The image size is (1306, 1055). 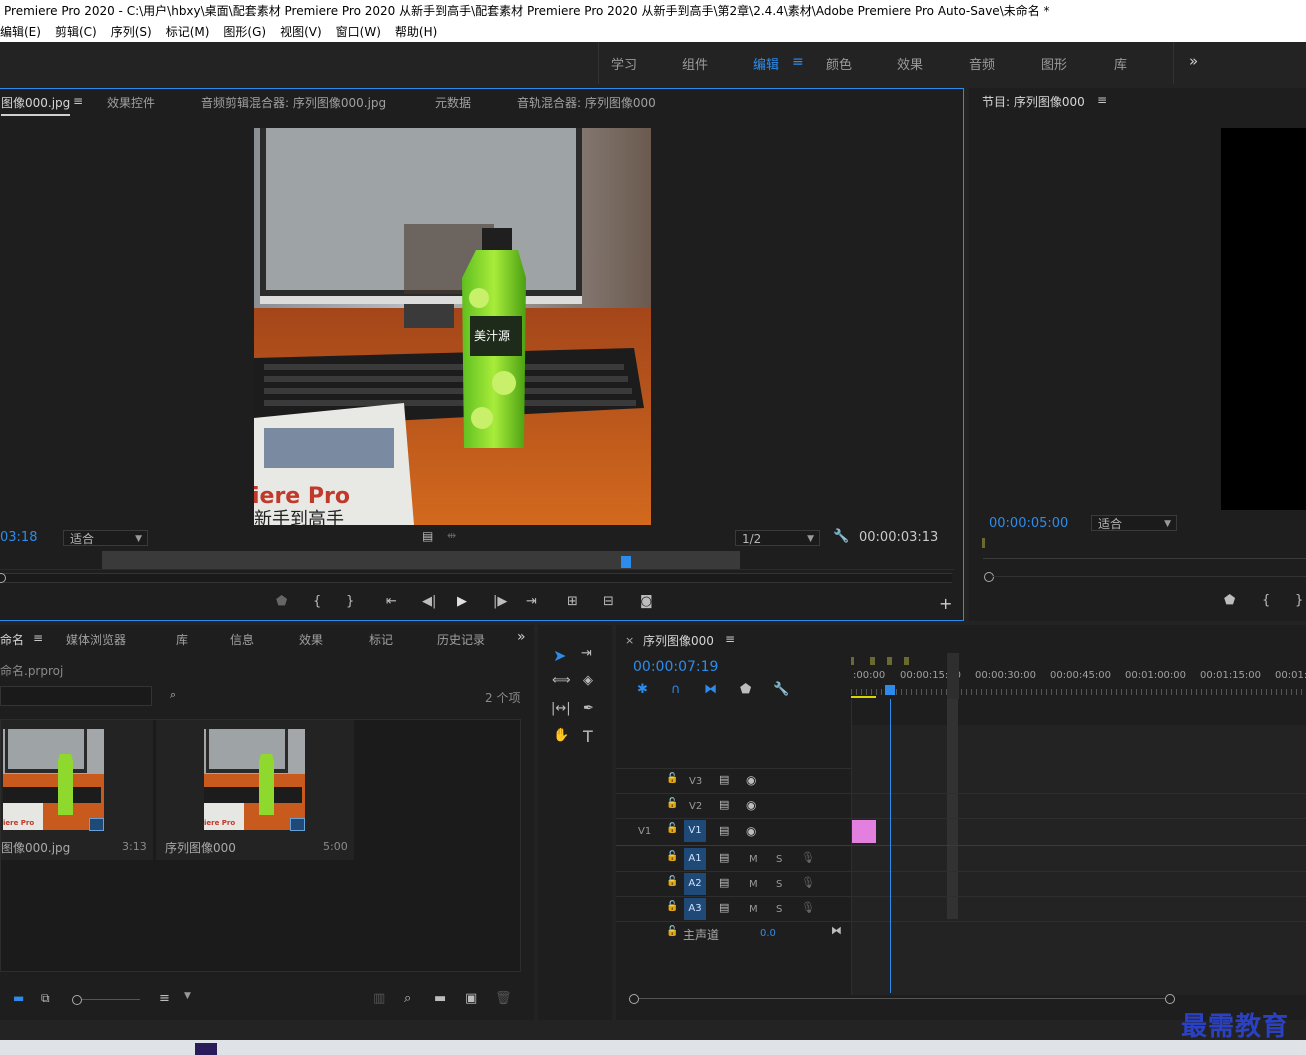 I want to click on slip-tool-icon: |↔|, so click(x=561, y=708).